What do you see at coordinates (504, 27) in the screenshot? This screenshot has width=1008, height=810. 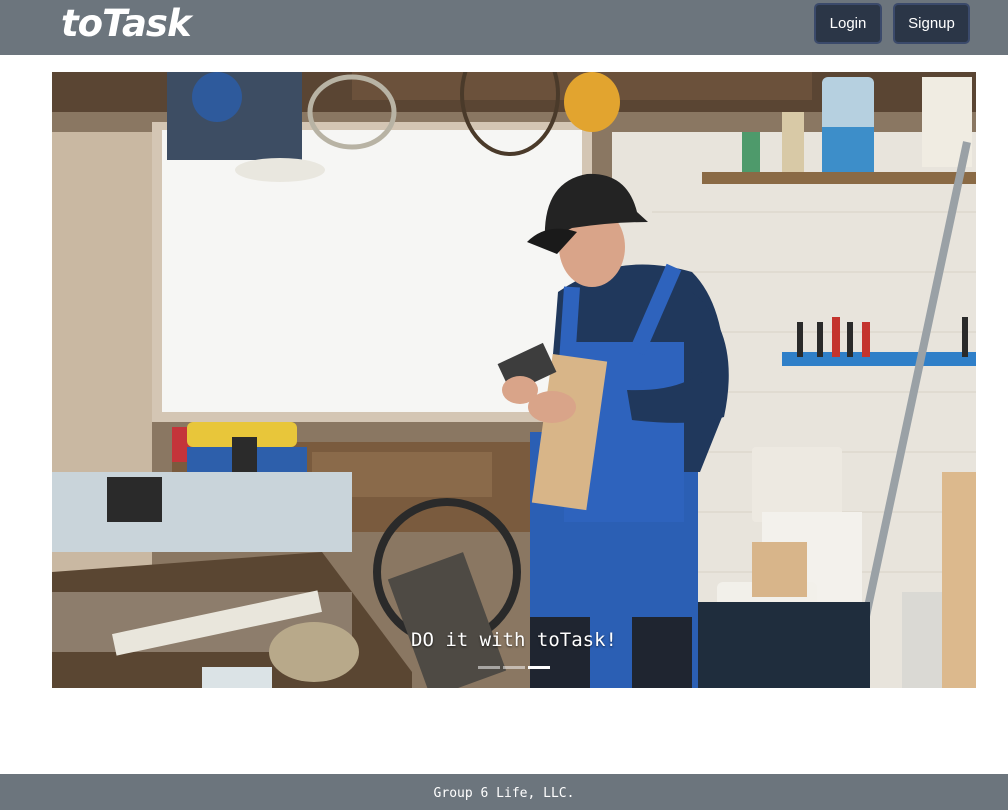 I see `navbar: toTask Login Signup` at bounding box center [504, 27].